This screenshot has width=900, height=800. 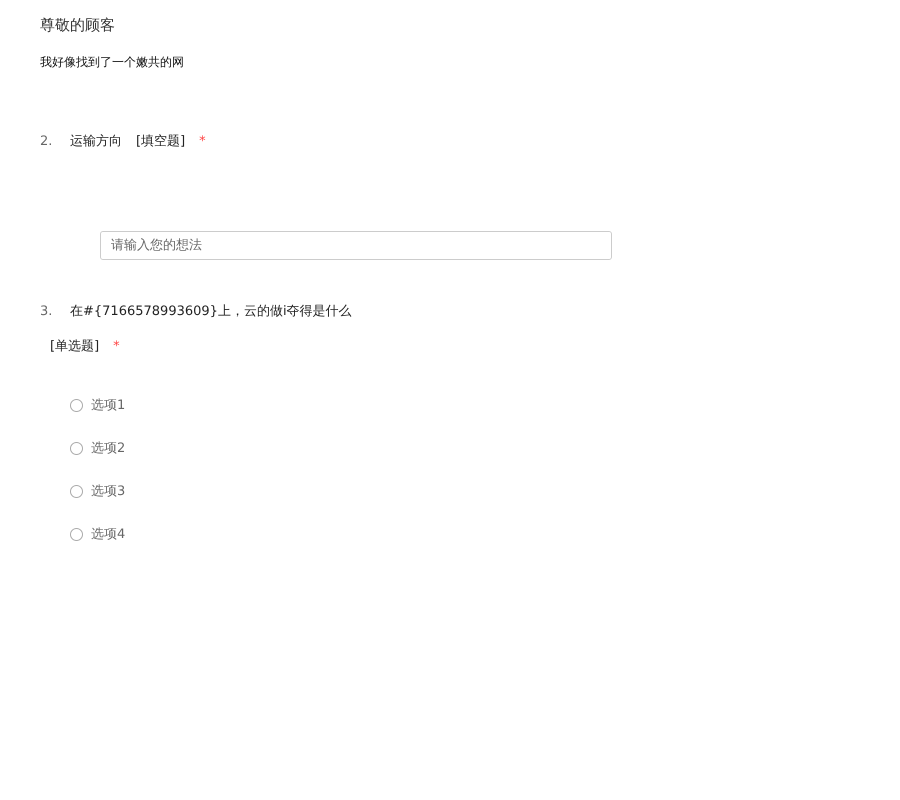 What do you see at coordinates (78, 25) in the screenshot?
I see `survey-title: 尊敬的顾客` at bounding box center [78, 25].